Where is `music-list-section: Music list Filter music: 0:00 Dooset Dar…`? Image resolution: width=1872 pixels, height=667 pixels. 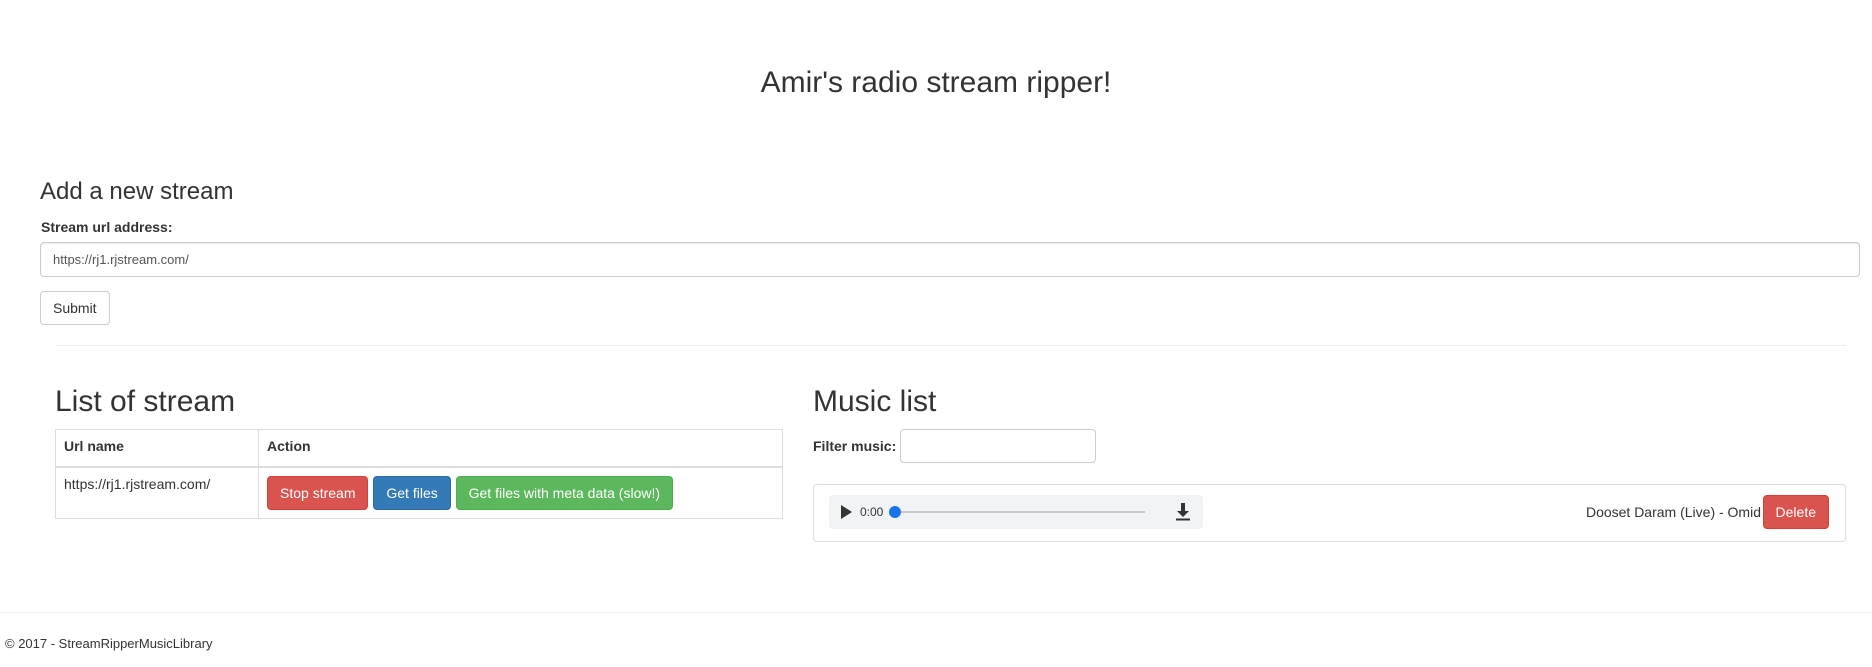
music-list-section: Music list Filter music: 0:00 Dooset Dar… is located at coordinates (1329, 463).